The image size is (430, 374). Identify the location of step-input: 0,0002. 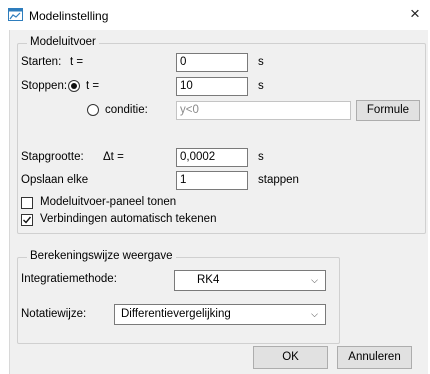
(212, 157).